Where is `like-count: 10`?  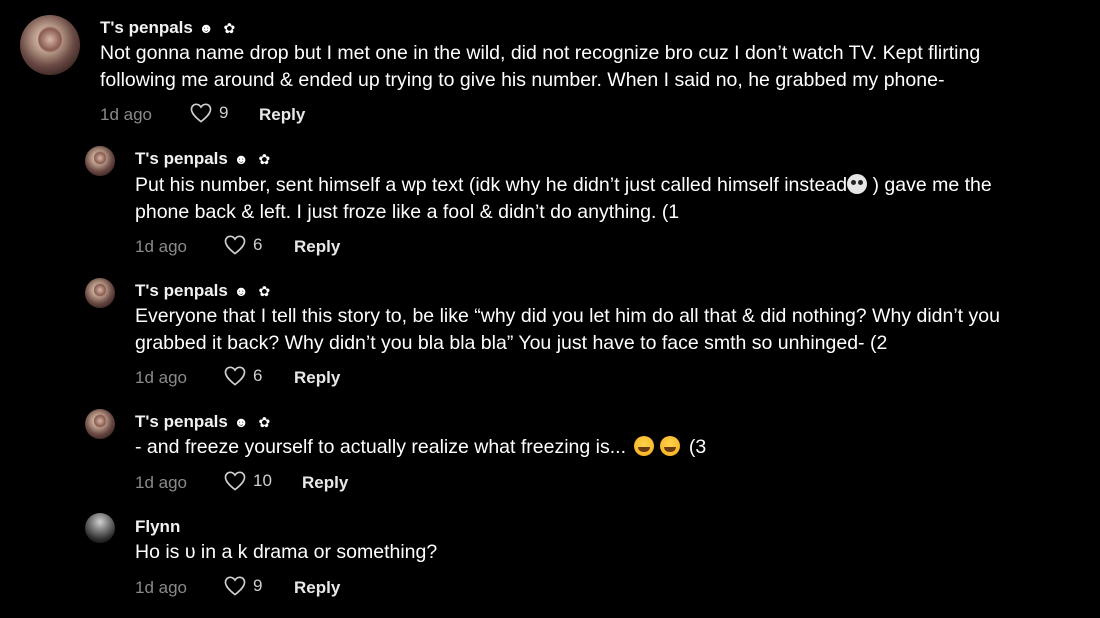 like-count: 10 is located at coordinates (262, 480).